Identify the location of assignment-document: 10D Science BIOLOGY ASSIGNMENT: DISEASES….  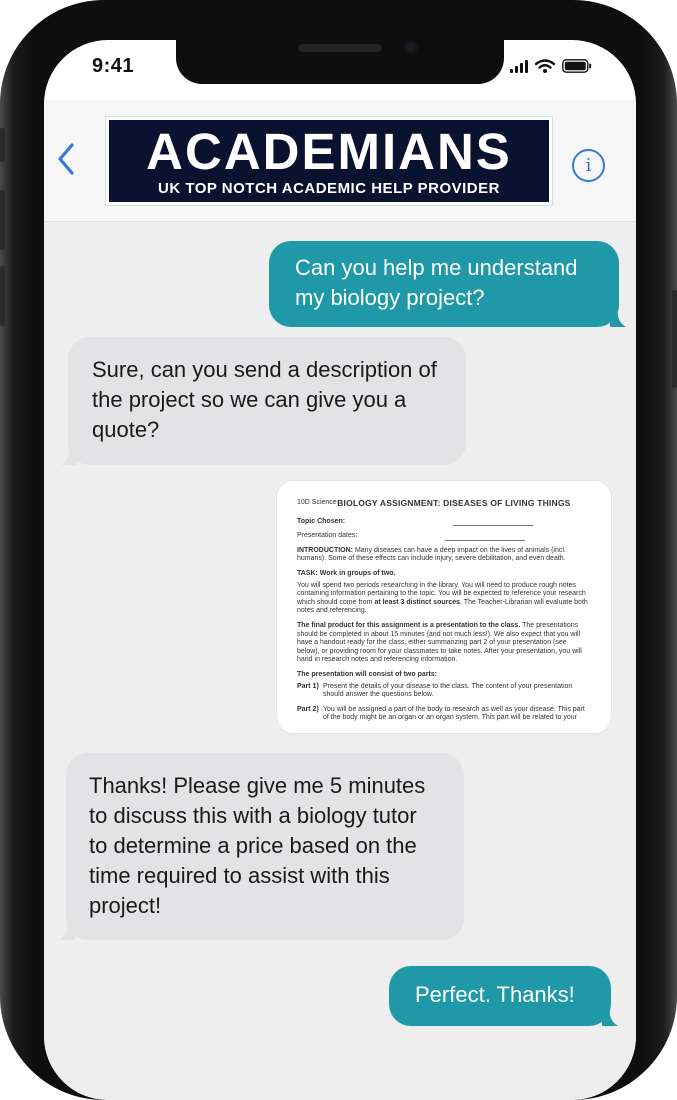
(444, 602).